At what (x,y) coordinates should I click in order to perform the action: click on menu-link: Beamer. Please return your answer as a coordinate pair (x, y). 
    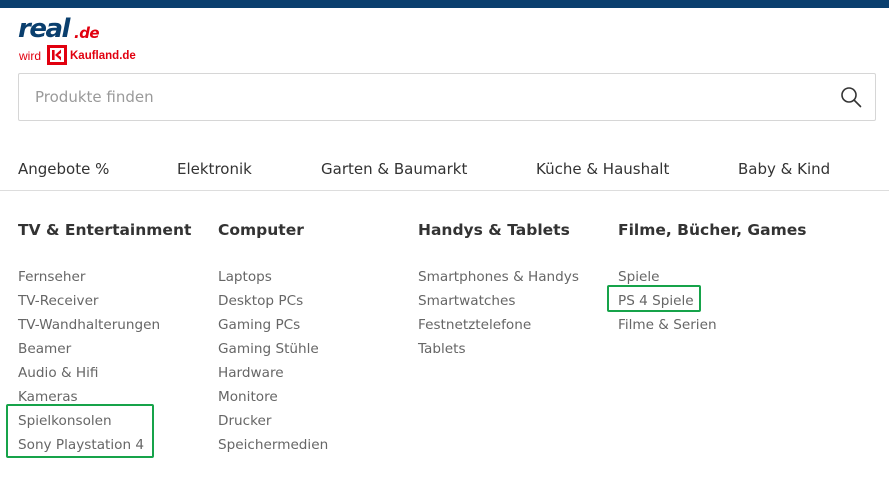
    Looking at the image, I should click on (104, 349).